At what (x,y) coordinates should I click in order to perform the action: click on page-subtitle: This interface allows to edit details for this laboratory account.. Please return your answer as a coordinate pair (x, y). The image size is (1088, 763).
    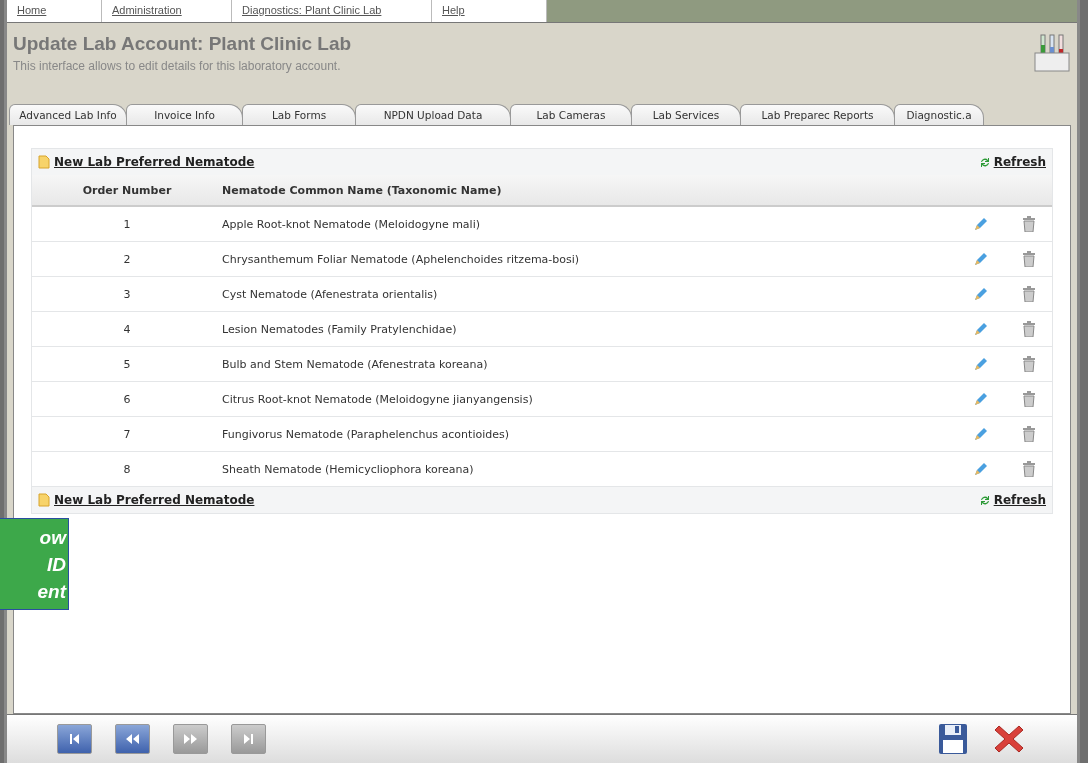
    Looking at the image, I should click on (177, 66).